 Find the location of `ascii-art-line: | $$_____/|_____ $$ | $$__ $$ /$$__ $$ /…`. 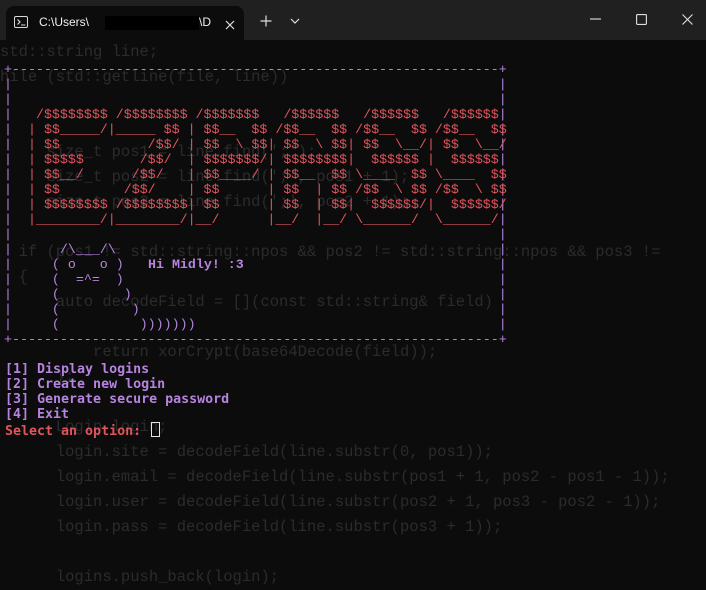

ascii-art-line: | $$_____/|_____ $$ | $$__ $$ /$$__ $$ /… is located at coordinates (263, 129).